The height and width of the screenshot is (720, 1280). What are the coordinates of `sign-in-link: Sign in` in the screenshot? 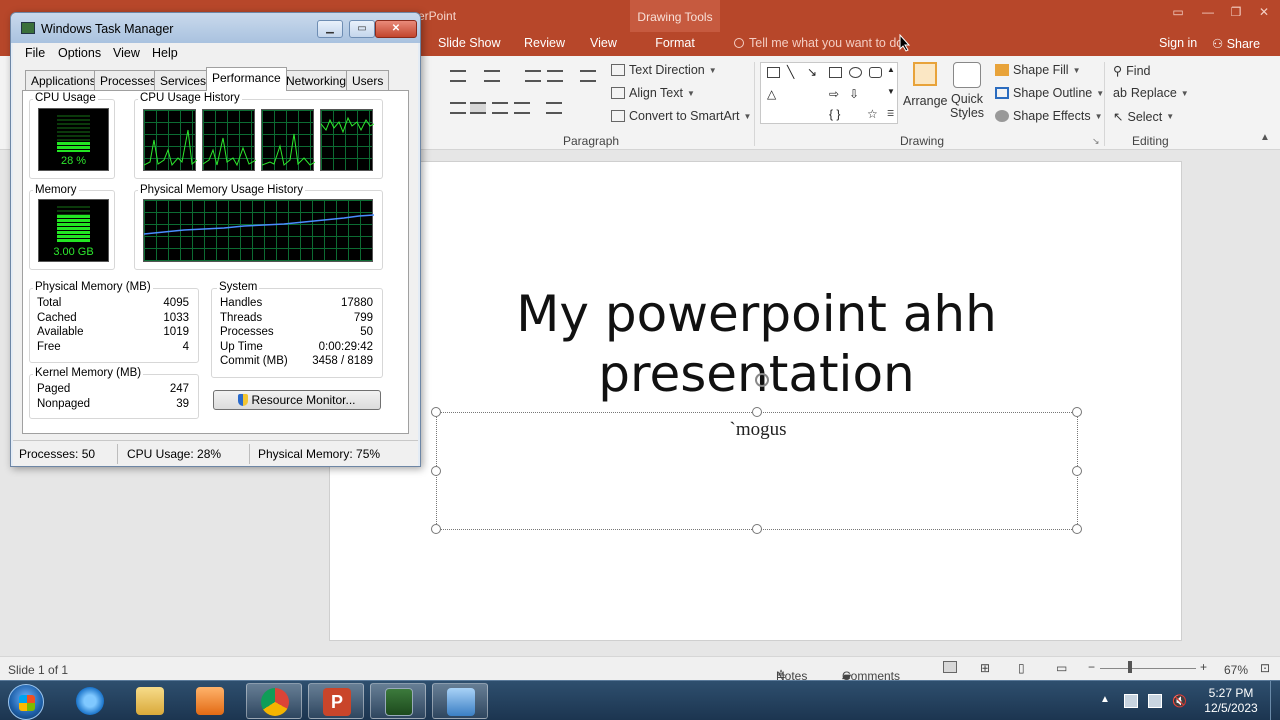 It's located at (1178, 43).